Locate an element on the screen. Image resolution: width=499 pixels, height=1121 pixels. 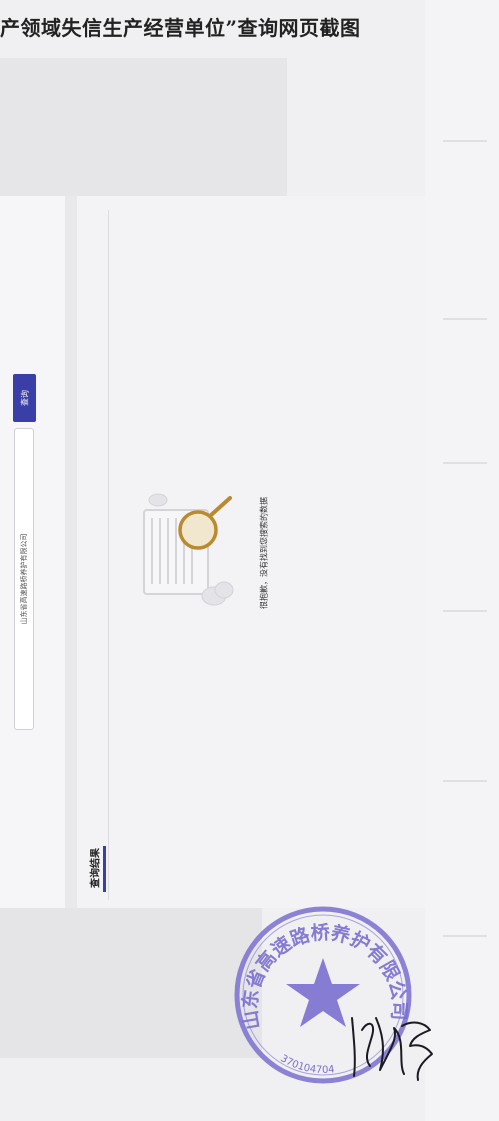
header-gray-block is located at coordinates (143, 127).